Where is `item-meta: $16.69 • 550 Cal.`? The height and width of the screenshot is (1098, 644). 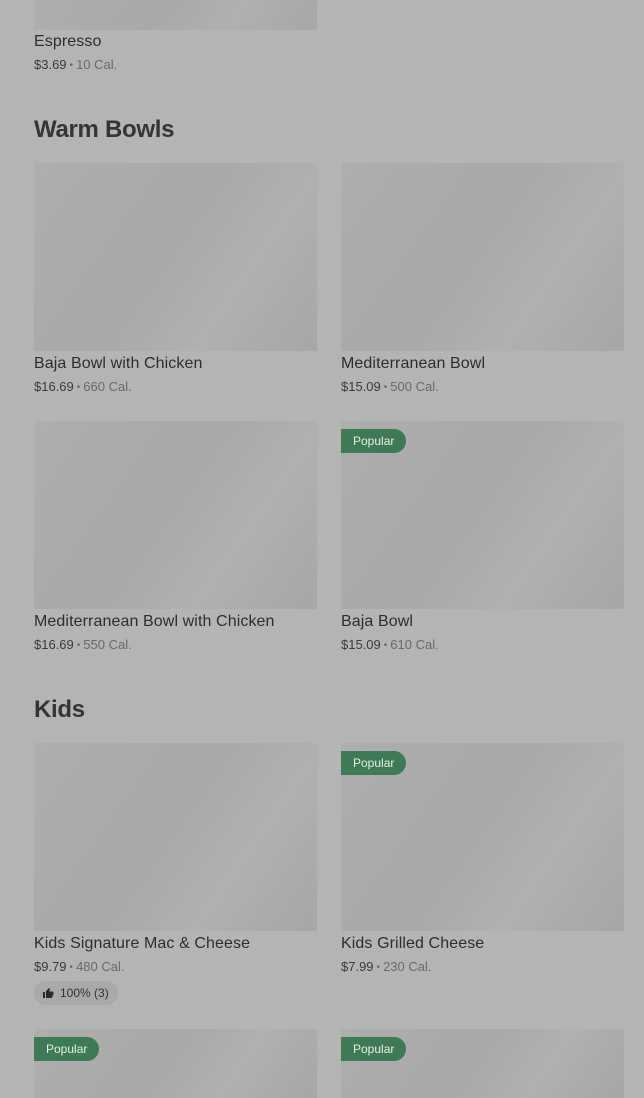 item-meta: $16.69 • 550 Cal. is located at coordinates (83, 644).